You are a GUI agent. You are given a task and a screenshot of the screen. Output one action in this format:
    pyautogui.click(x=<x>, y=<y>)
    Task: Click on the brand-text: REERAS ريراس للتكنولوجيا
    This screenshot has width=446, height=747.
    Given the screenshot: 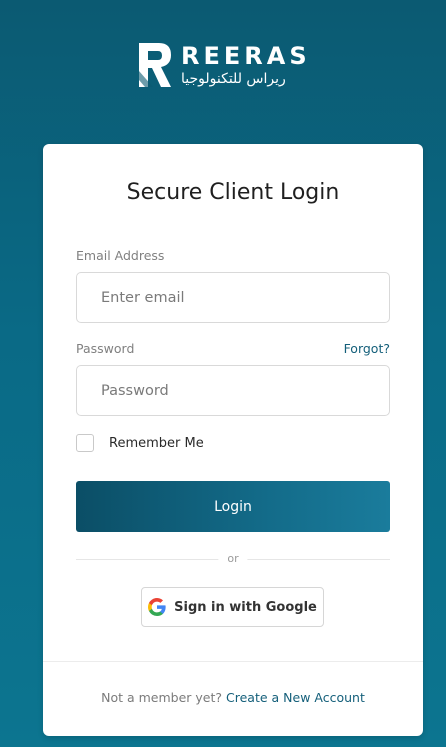 What is the action you would take?
    pyautogui.click(x=246, y=65)
    